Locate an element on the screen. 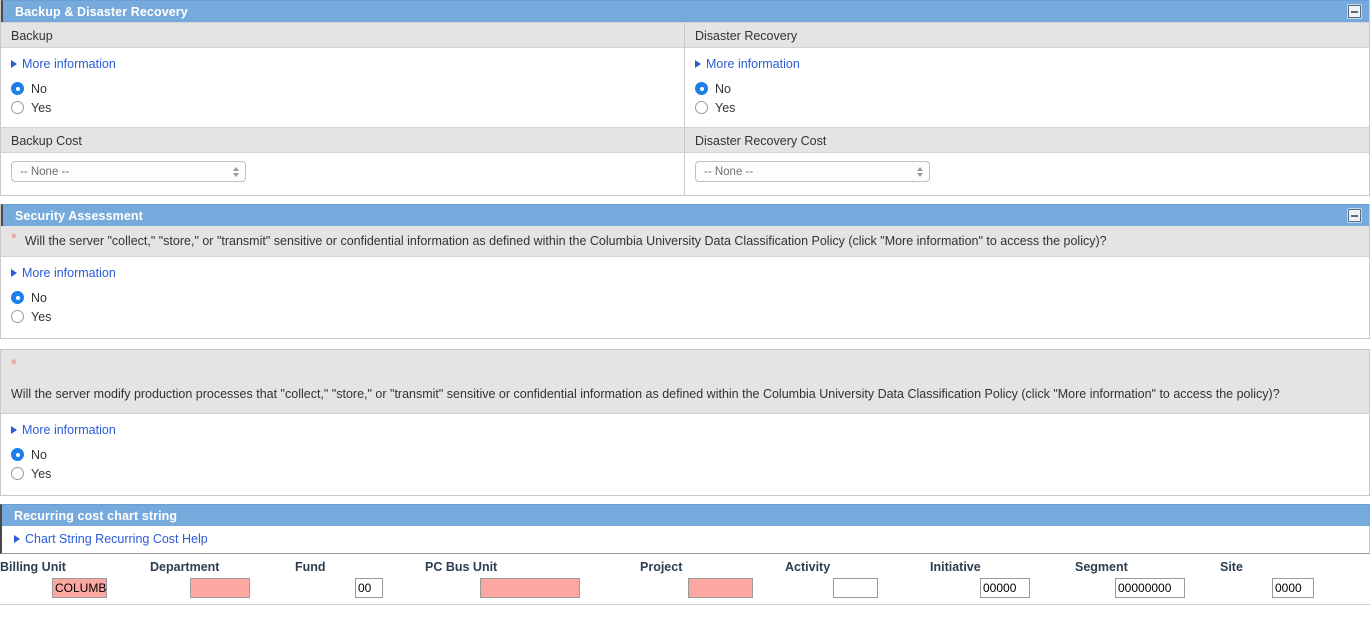 The height and width of the screenshot is (638, 1370). chart-string-field-input: 00000 is located at coordinates (1005, 588).